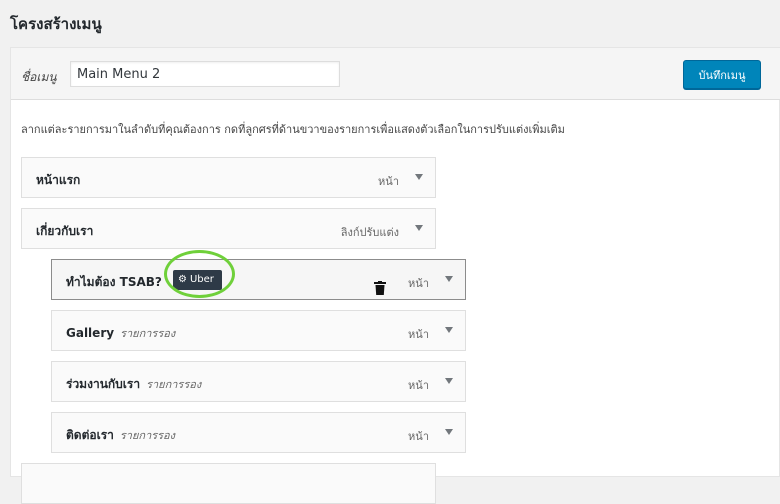 This screenshot has width=780, height=504. I want to click on menu-header: ชื่อเมนู บันทึกเมนู, so click(395, 74).